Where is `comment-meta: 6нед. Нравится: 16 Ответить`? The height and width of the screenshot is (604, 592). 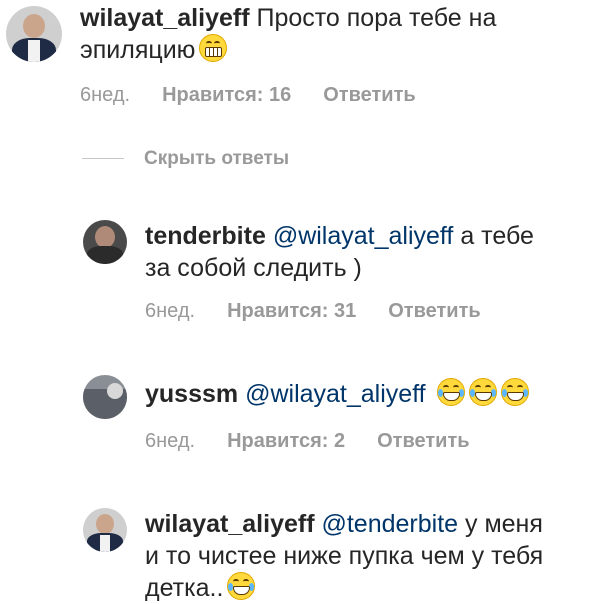 comment-meta: 6нед. Нравится: 16 Ответить is located at coordinates (248, 95).